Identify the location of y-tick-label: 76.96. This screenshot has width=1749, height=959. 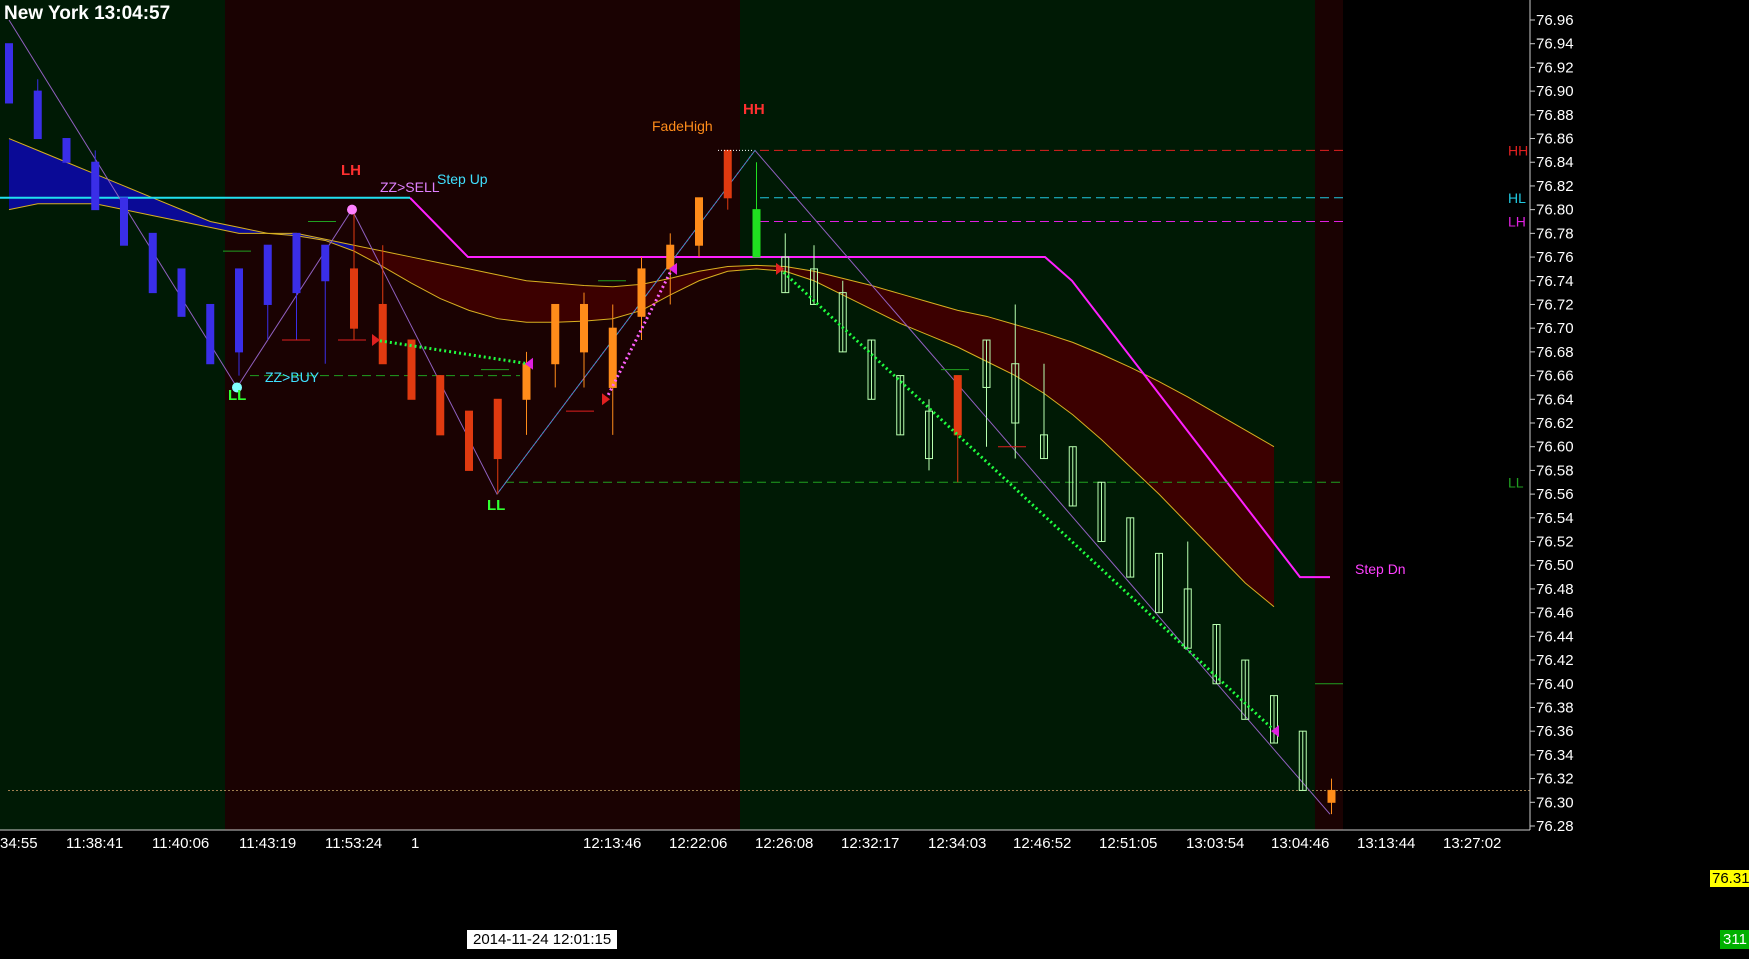
(1555, 20).